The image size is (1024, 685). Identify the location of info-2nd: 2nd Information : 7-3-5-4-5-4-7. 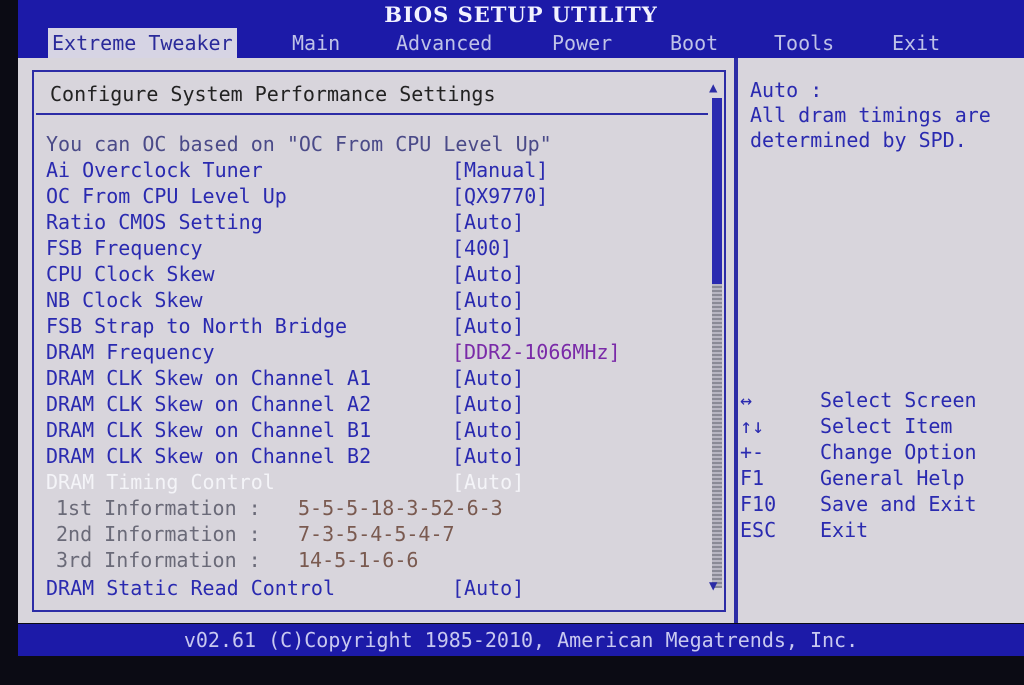
(255, 534).